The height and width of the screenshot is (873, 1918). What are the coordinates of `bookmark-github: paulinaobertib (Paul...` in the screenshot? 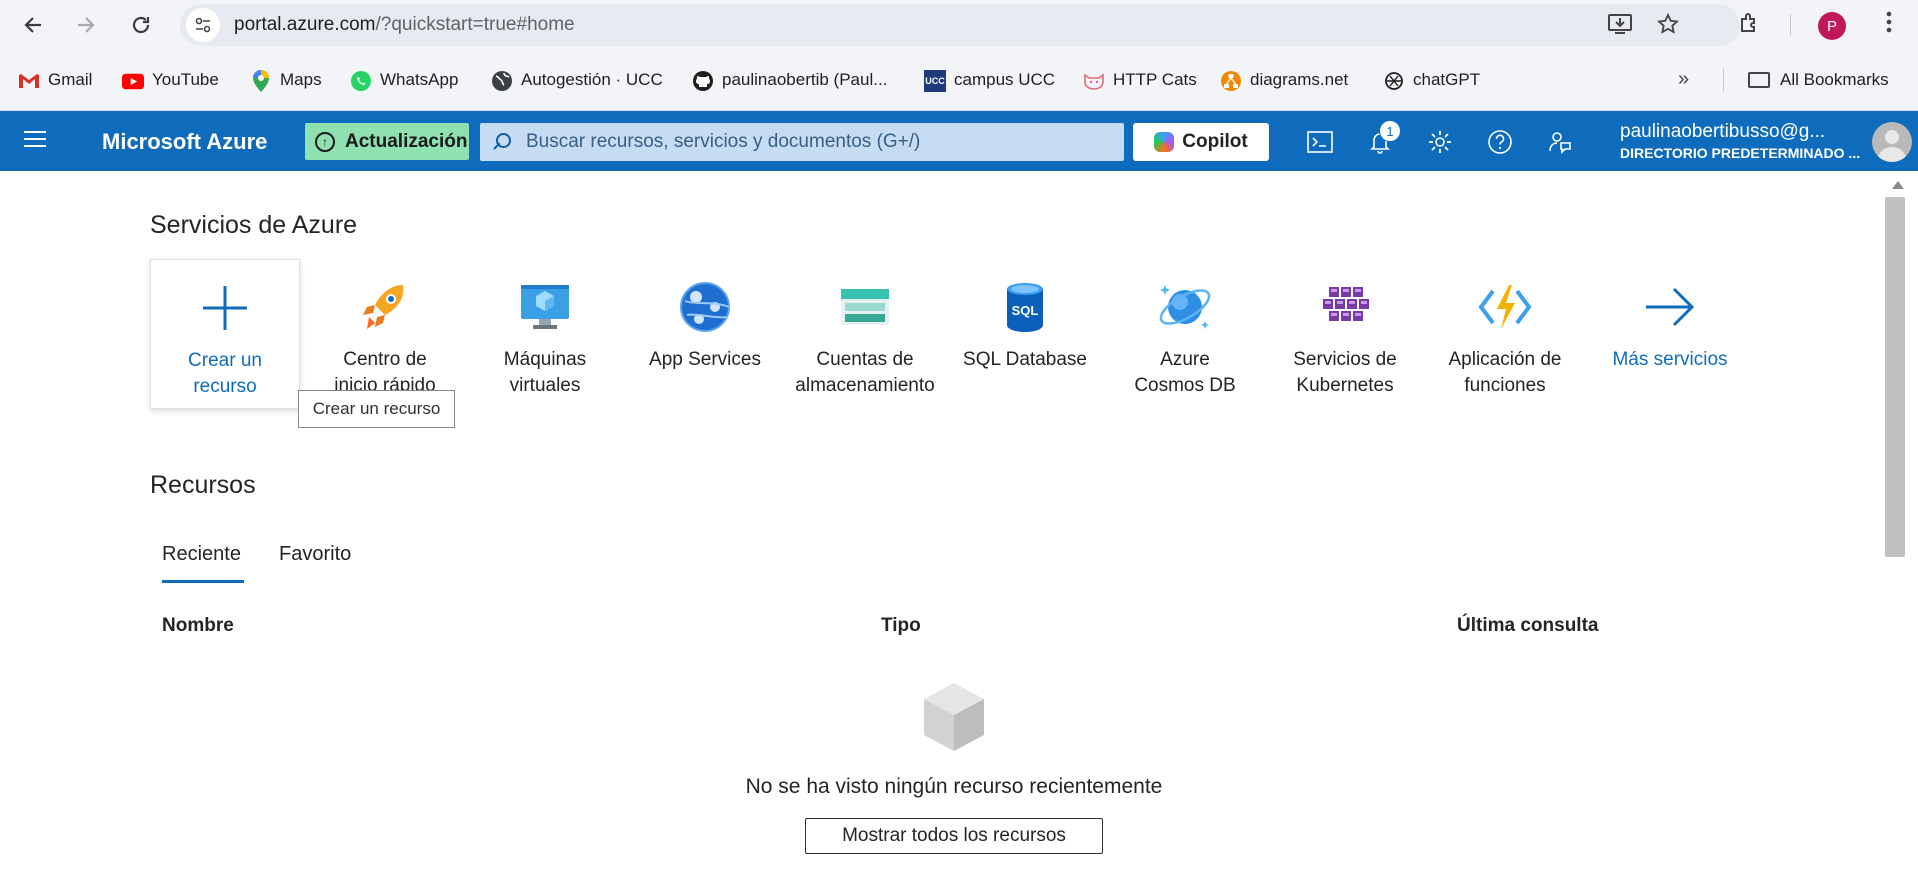 It's located at (789, 90).